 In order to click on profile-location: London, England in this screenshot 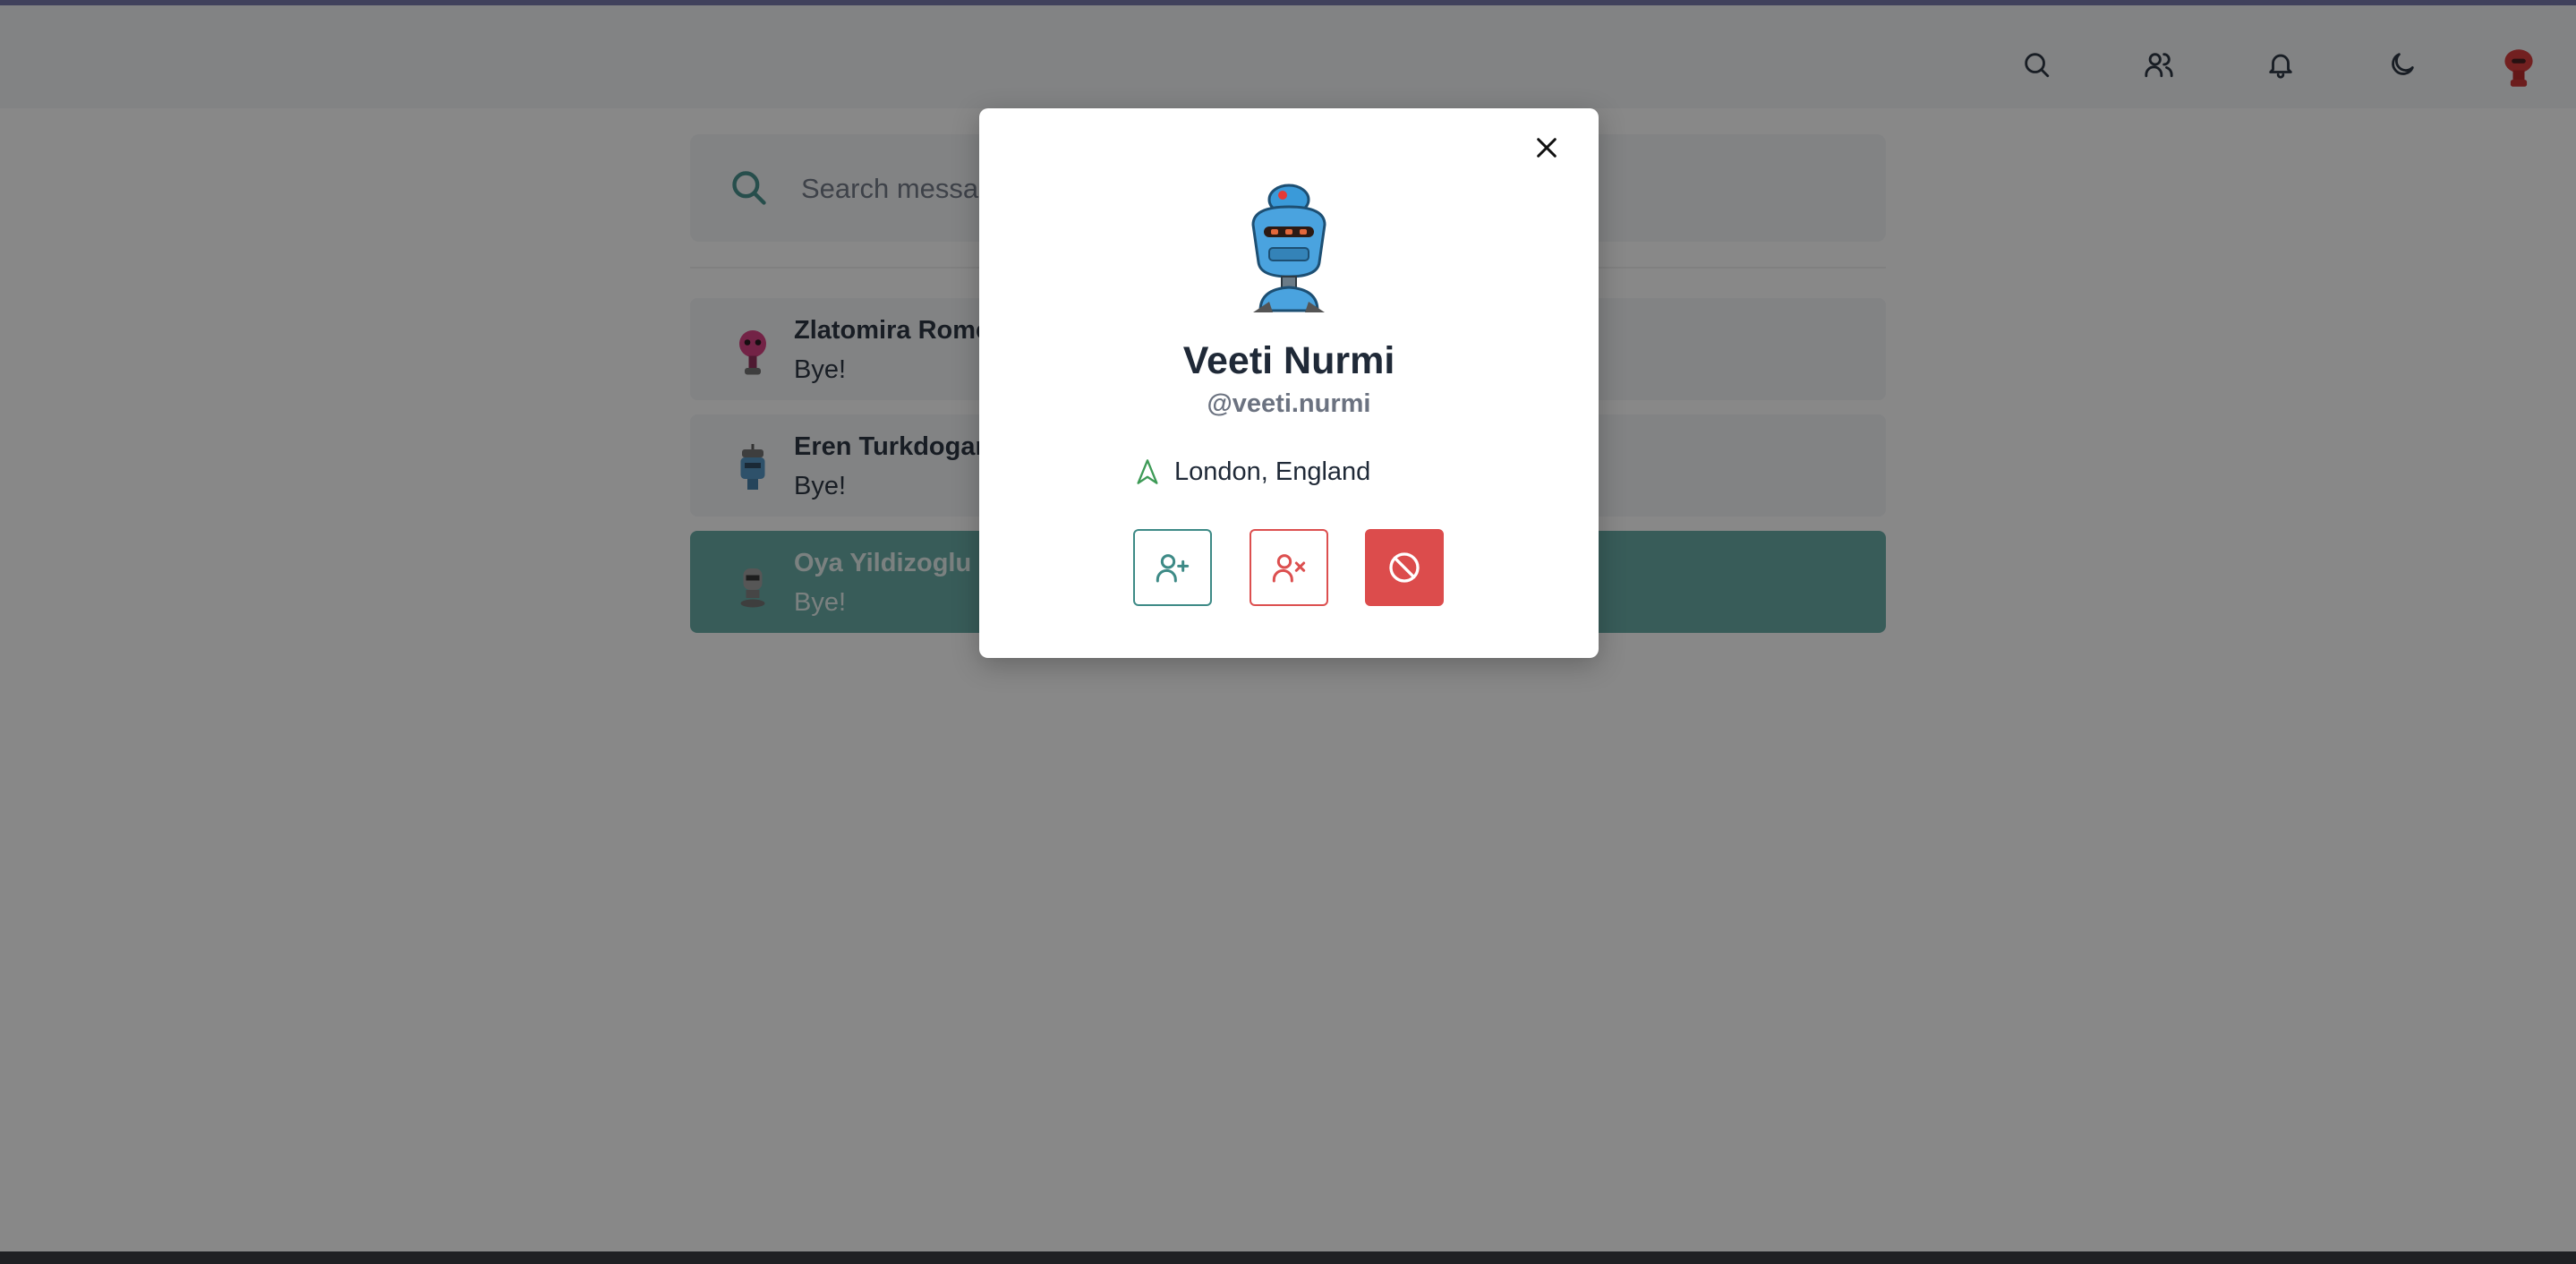, I will do `click(1252, 472)`.